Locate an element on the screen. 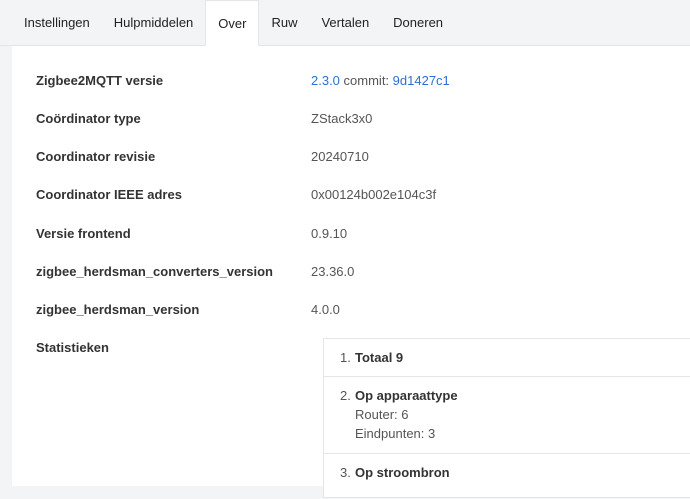  tab-instellingen: Instellingen is located at coordinates (57, 22).